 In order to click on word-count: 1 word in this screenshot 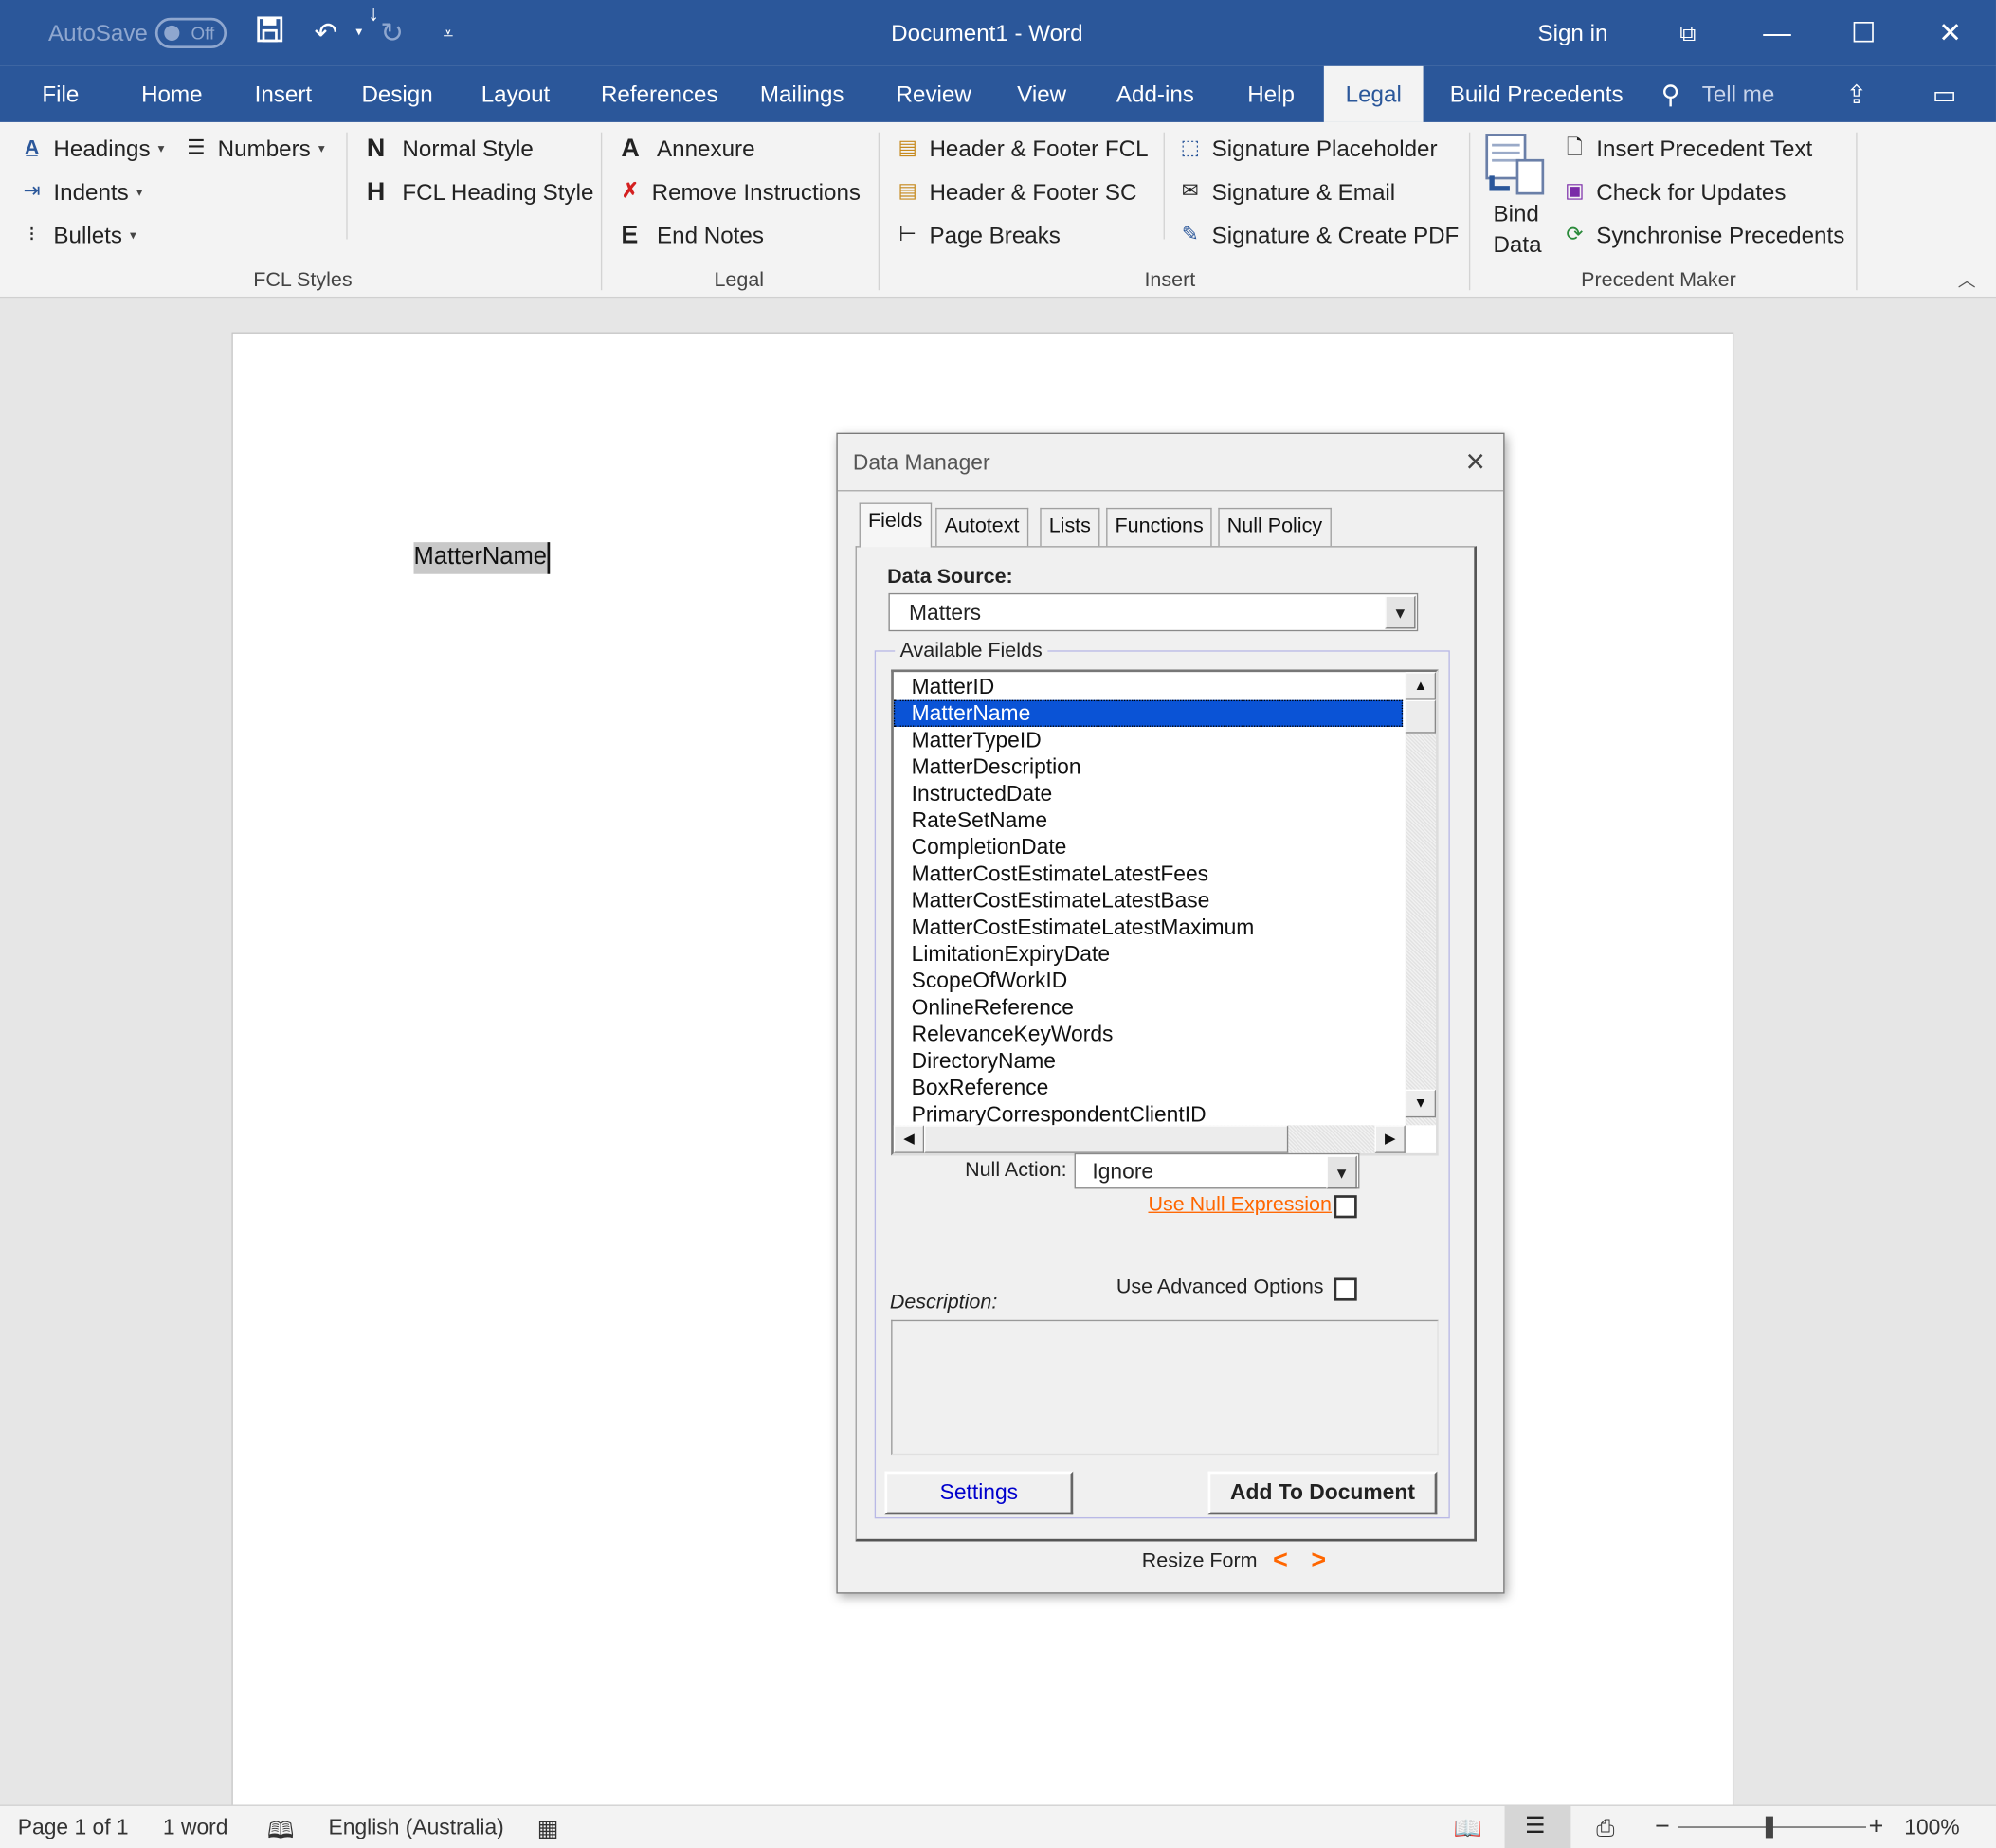, I will do `click(195, 1828)`.